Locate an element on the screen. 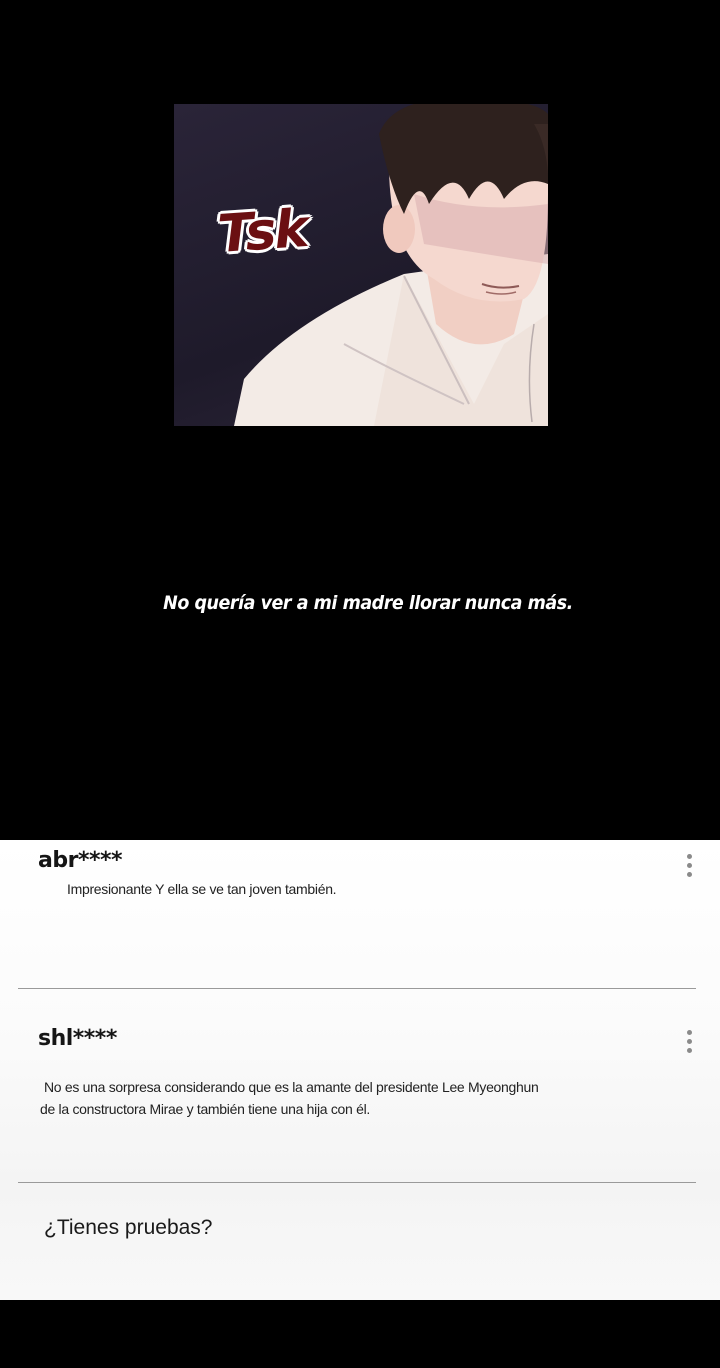  reply-text: ¿Tienes pruebas? is located at coordinates (128, 1227).